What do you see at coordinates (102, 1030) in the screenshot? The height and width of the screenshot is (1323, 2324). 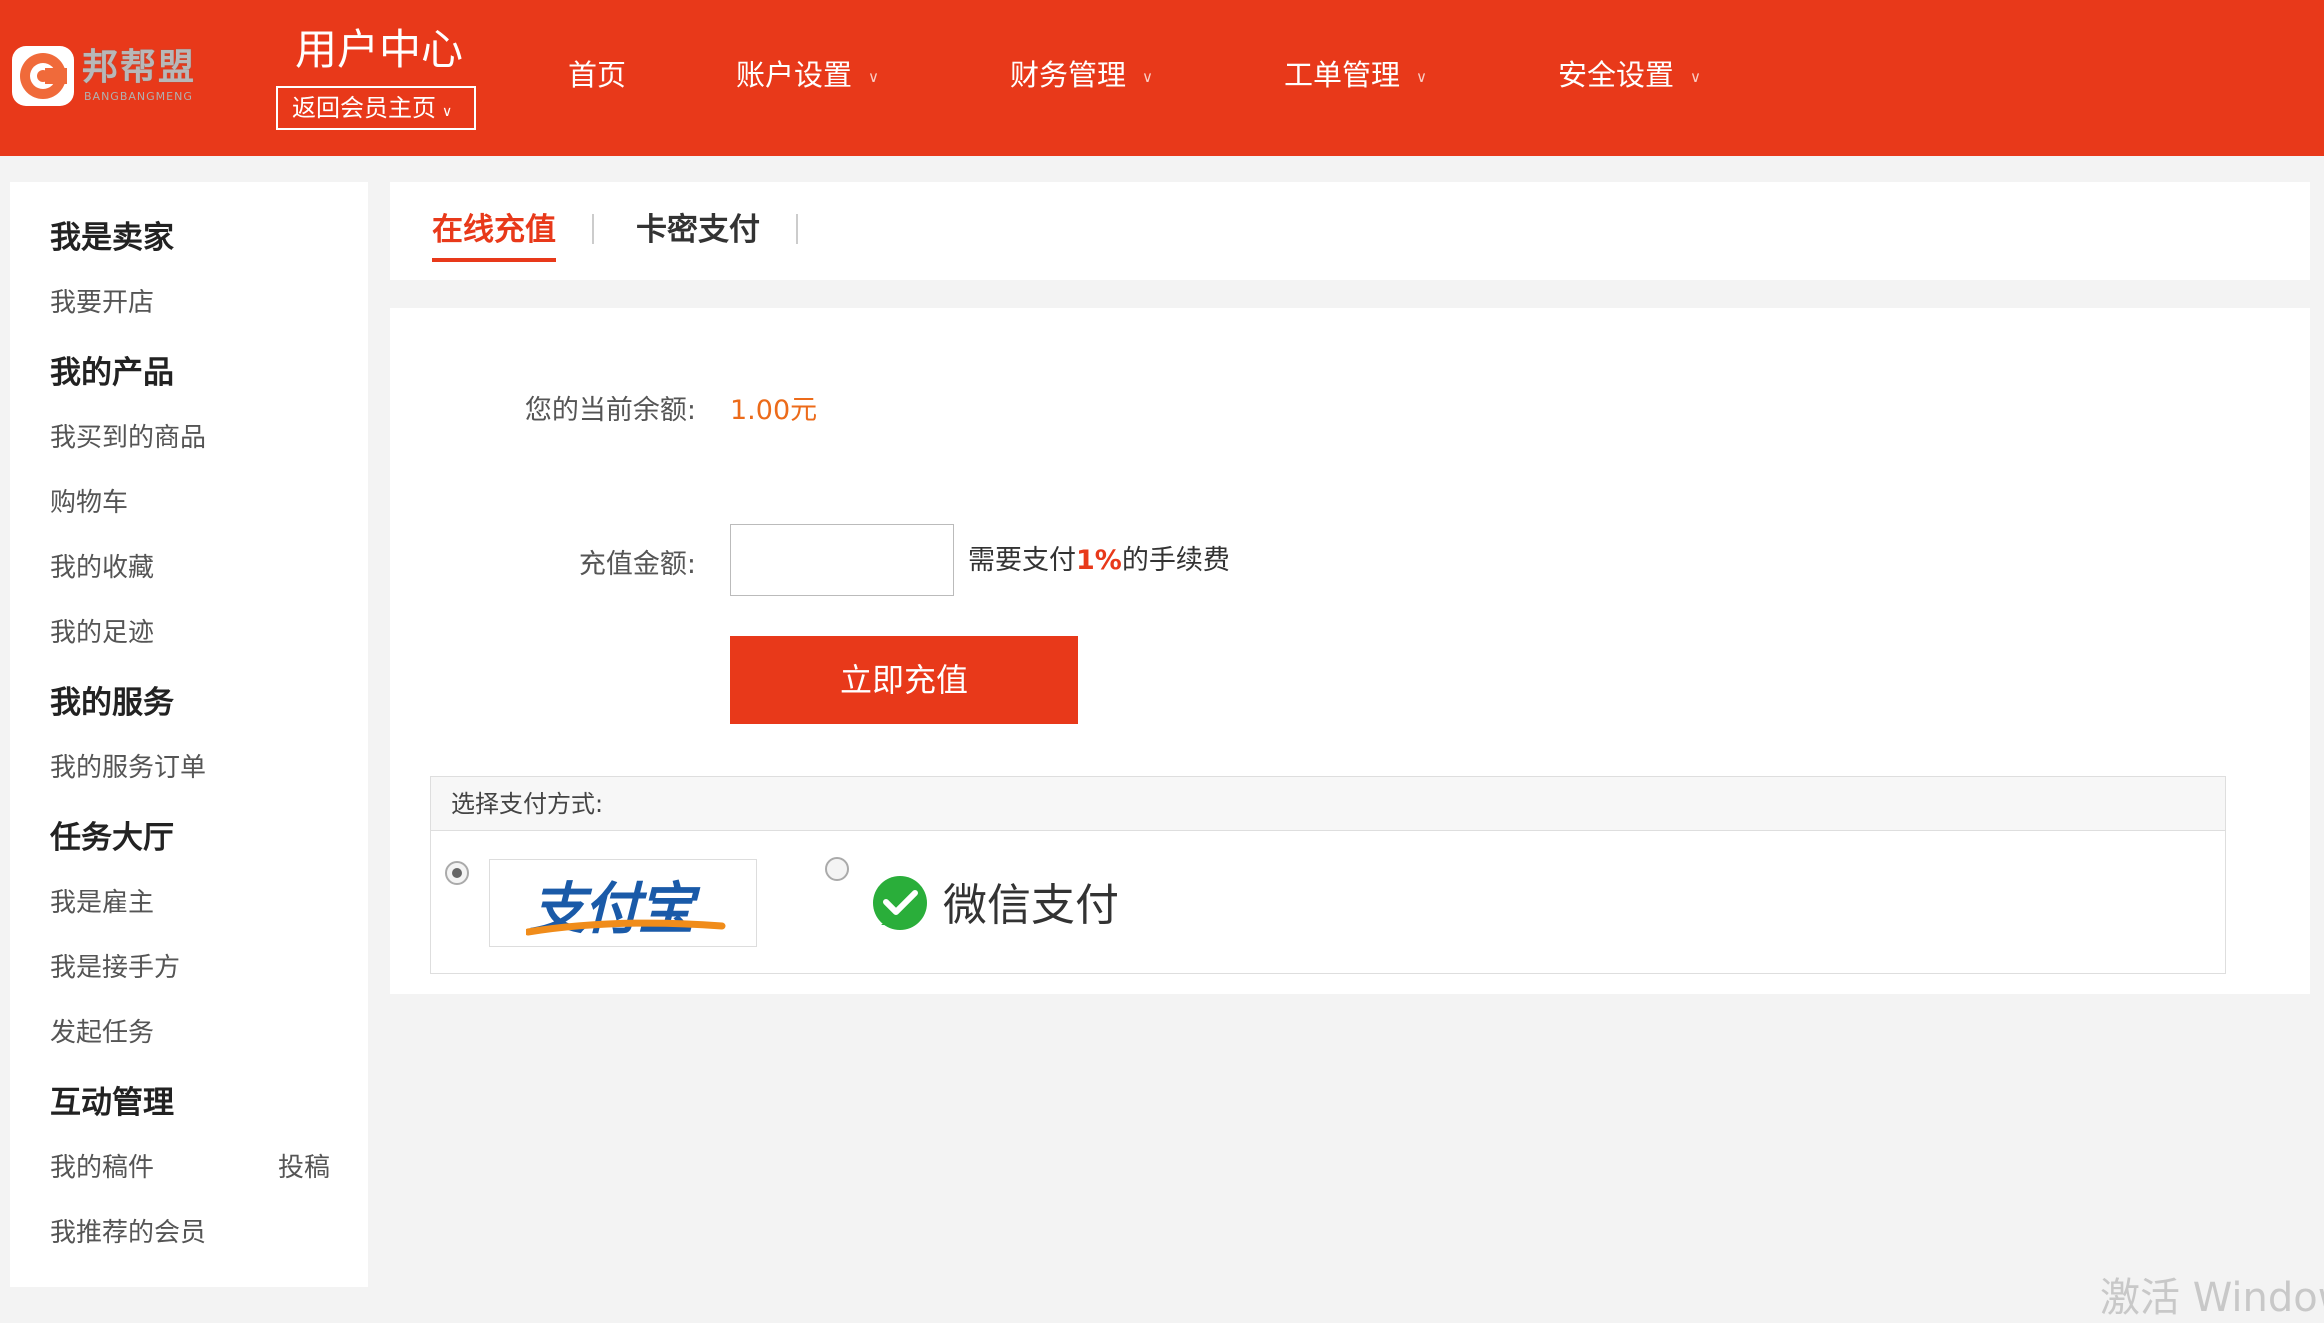 I see `sidebar-item-post-task: 发起任务` at bounding box center [102, 1030].